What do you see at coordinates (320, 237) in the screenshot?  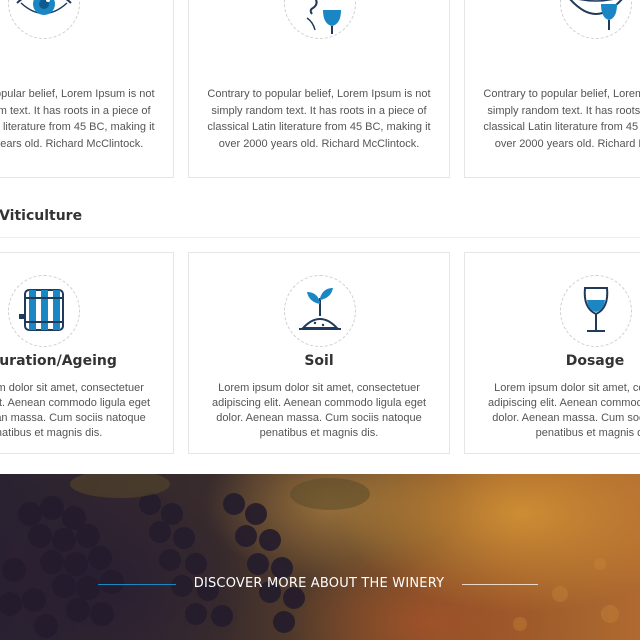 I see `section-divider` at bounding box center [320, 237].